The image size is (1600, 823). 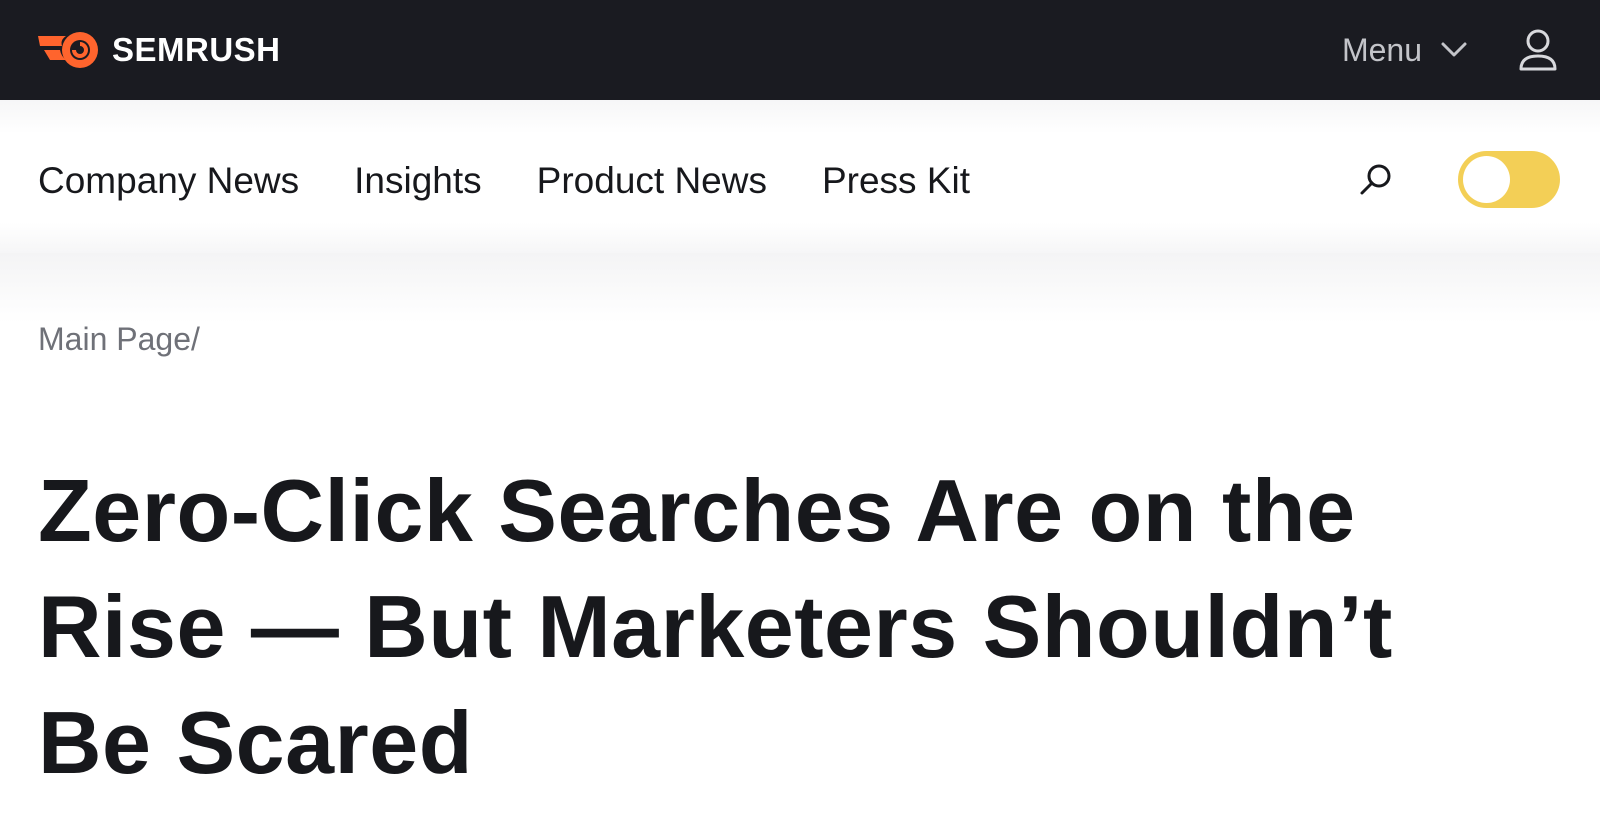 I want to click on search-icon, so click(x=1375, y=179).